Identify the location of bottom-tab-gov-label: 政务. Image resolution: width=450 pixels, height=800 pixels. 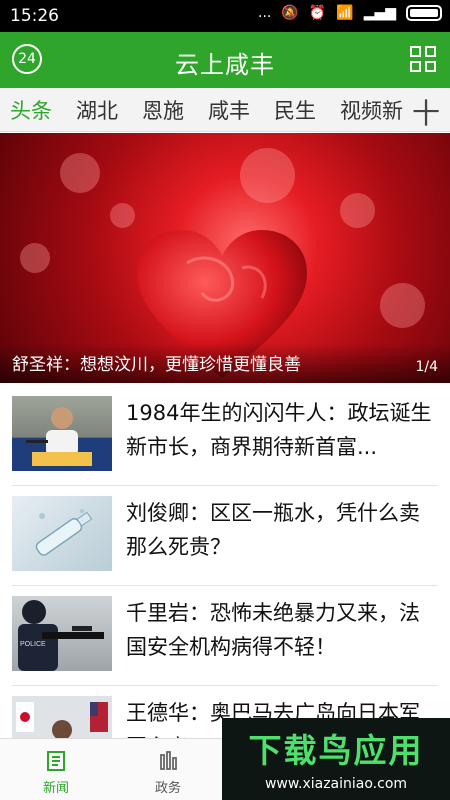
(167, 788).